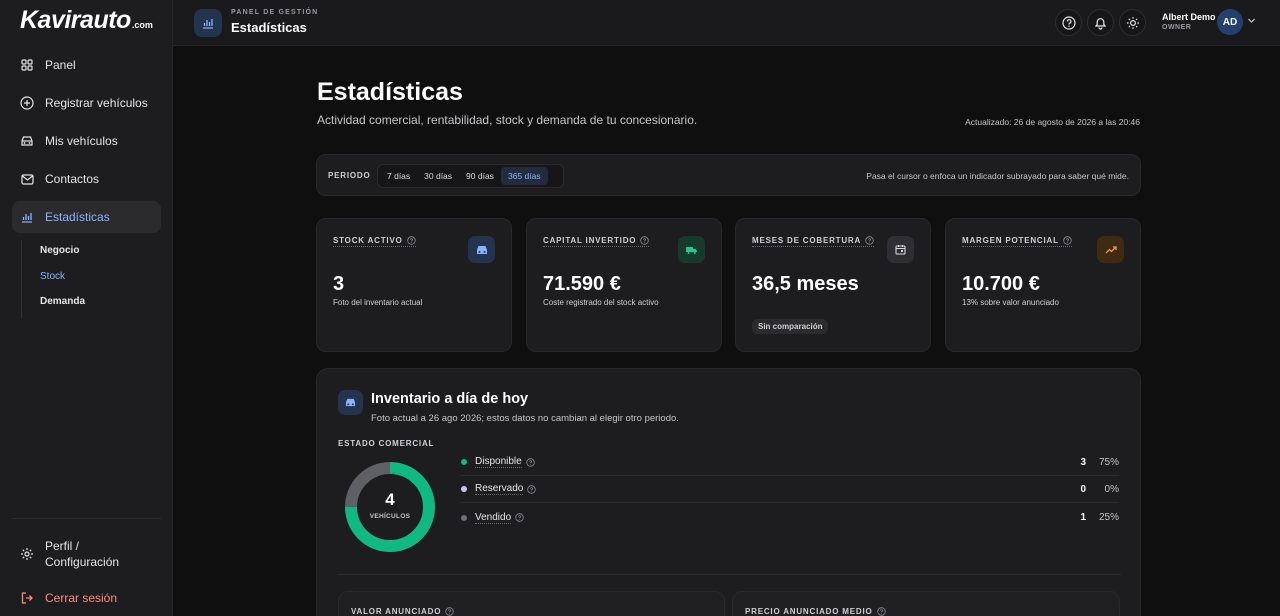 The height and width of the screenshot is (616, 1280). I want to click on inventory-title: Inventario a día de hoy, so click(450, 399).